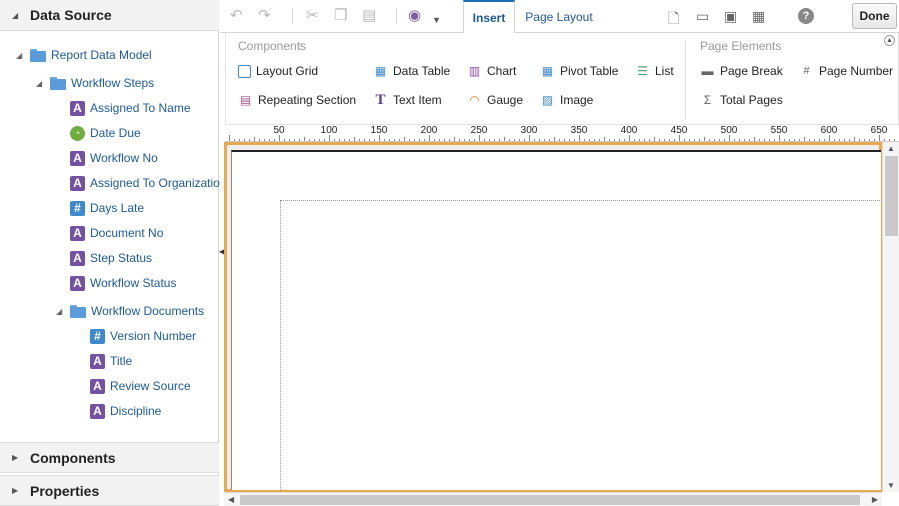  What do you see at coordinates (114, 158) in the screenshot?
I see `tree-field: A Workflow No` at bounding box center [114, 158].